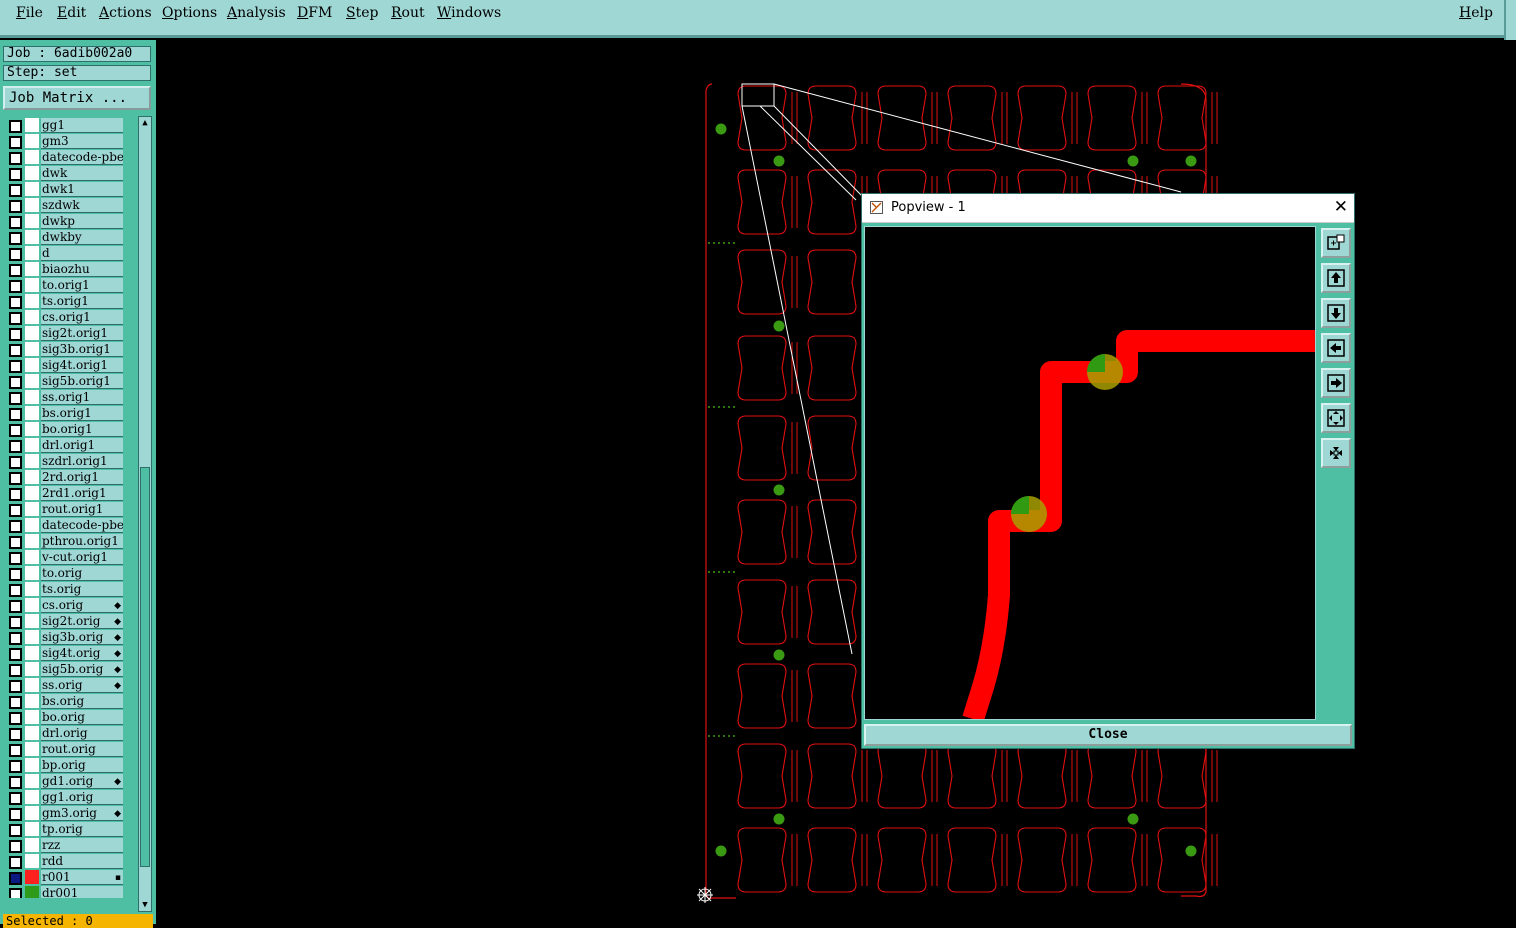 The image size is (1516, 928). Describe the element at coordinates (82, 877) in the screenshot. I see `layer-name: r001 ▪` at that location.